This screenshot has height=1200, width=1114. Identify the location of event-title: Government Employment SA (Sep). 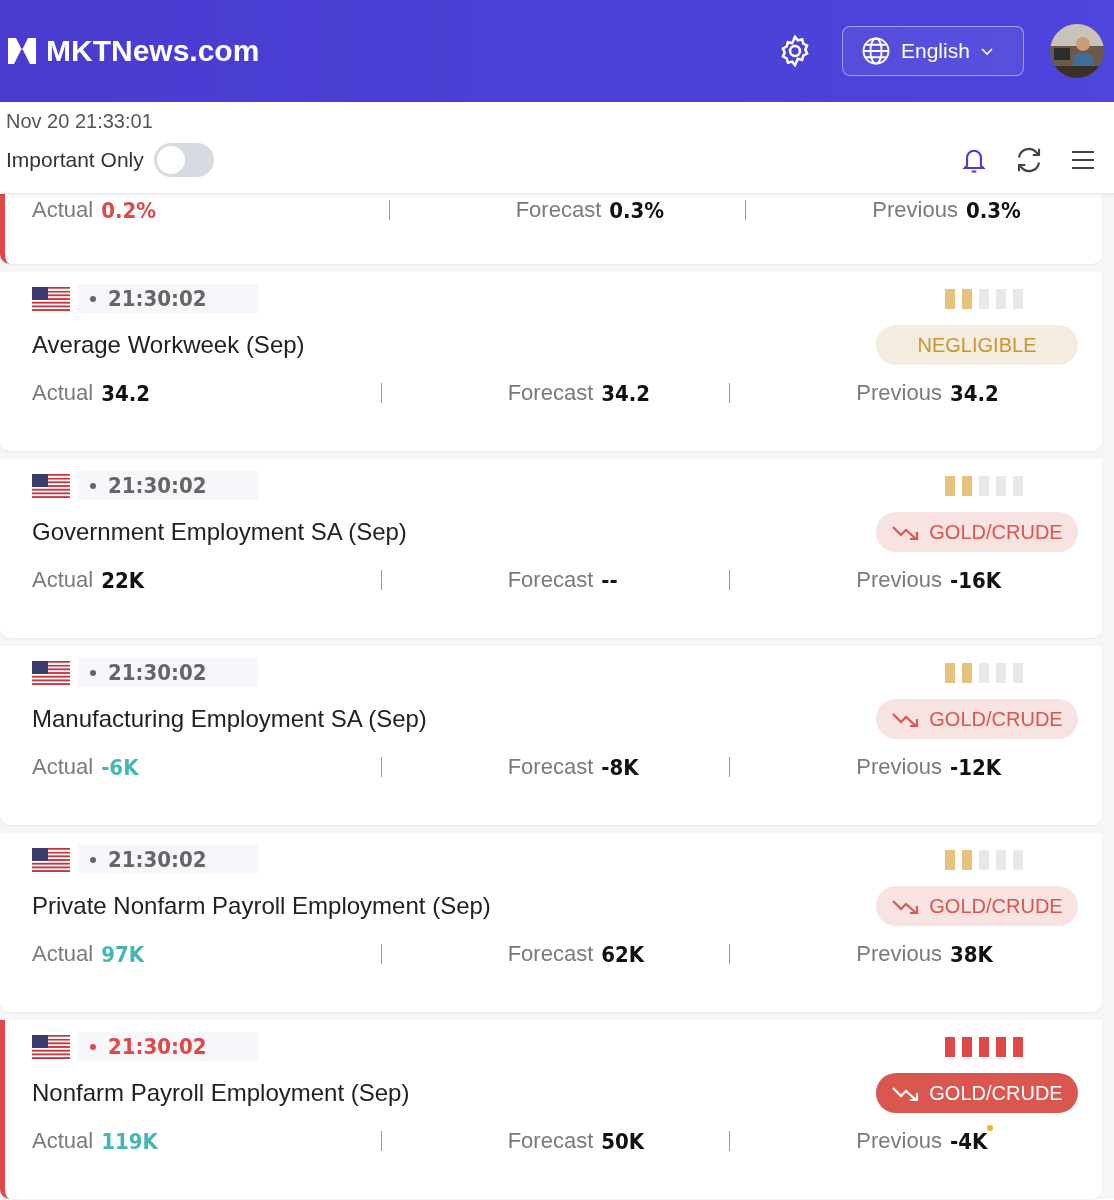
(219, 532).